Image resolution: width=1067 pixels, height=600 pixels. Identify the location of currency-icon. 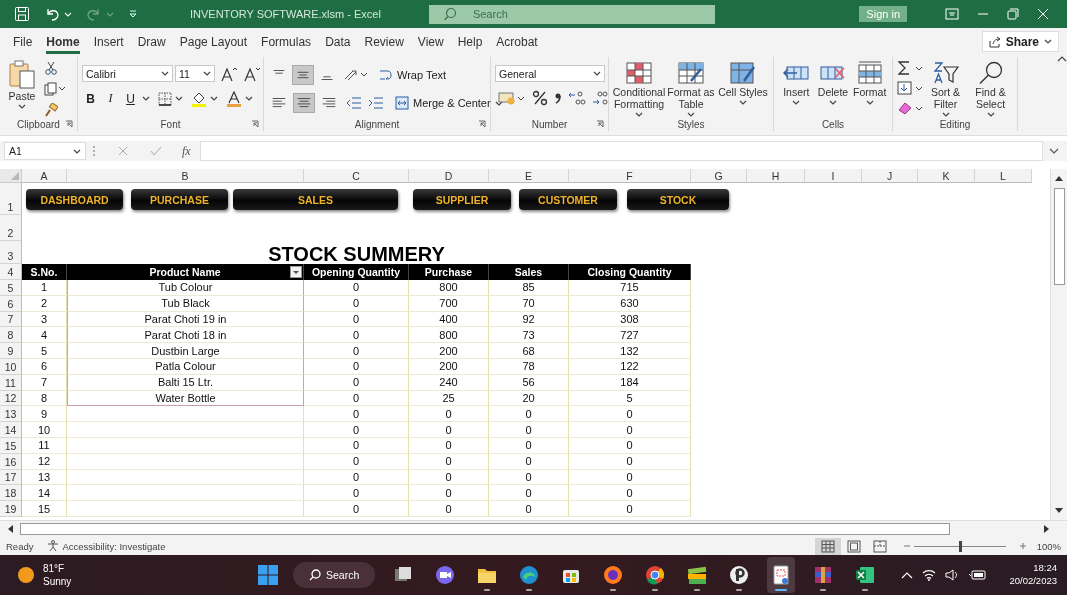
(512, 98).